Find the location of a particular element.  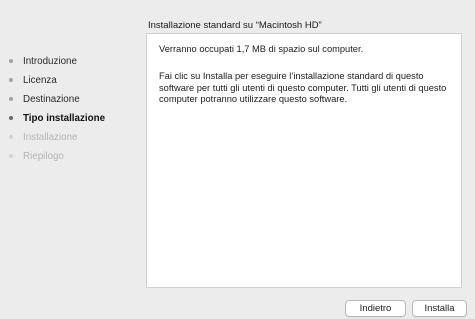

step-label: Installazione is located at coordinates (50, 137).